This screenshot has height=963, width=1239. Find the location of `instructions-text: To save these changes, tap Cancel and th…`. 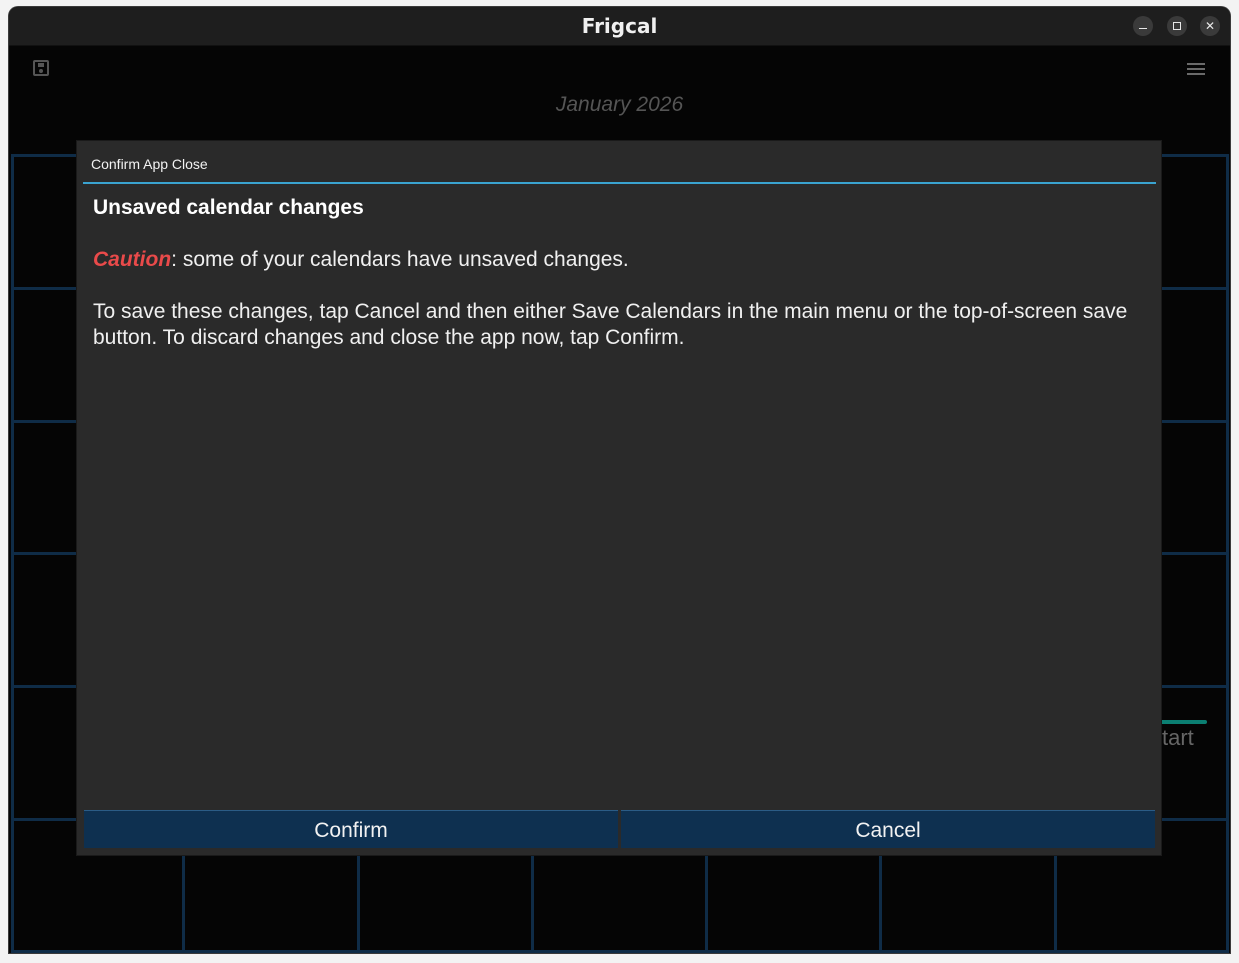

instructions-text: To save these changes, tap Cancel and th… is located at coordinates (610, 324).